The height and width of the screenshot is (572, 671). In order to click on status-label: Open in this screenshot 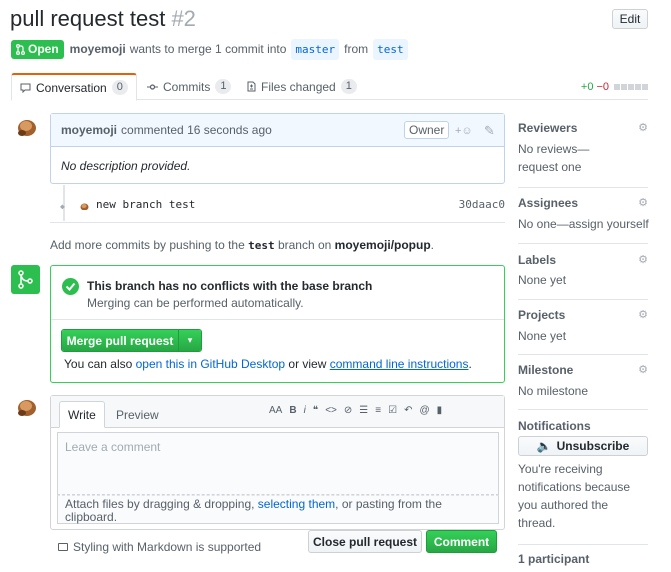, I will do `click(43, 49)`.